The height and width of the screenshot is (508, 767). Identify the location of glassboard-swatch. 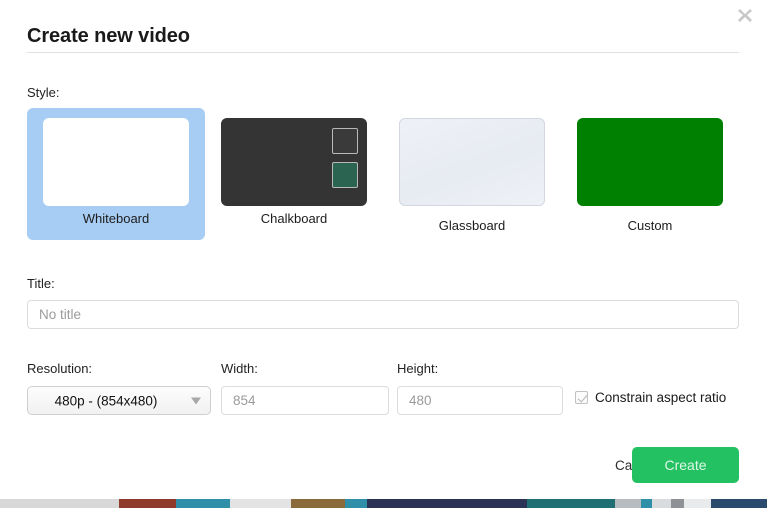
(472, 162).